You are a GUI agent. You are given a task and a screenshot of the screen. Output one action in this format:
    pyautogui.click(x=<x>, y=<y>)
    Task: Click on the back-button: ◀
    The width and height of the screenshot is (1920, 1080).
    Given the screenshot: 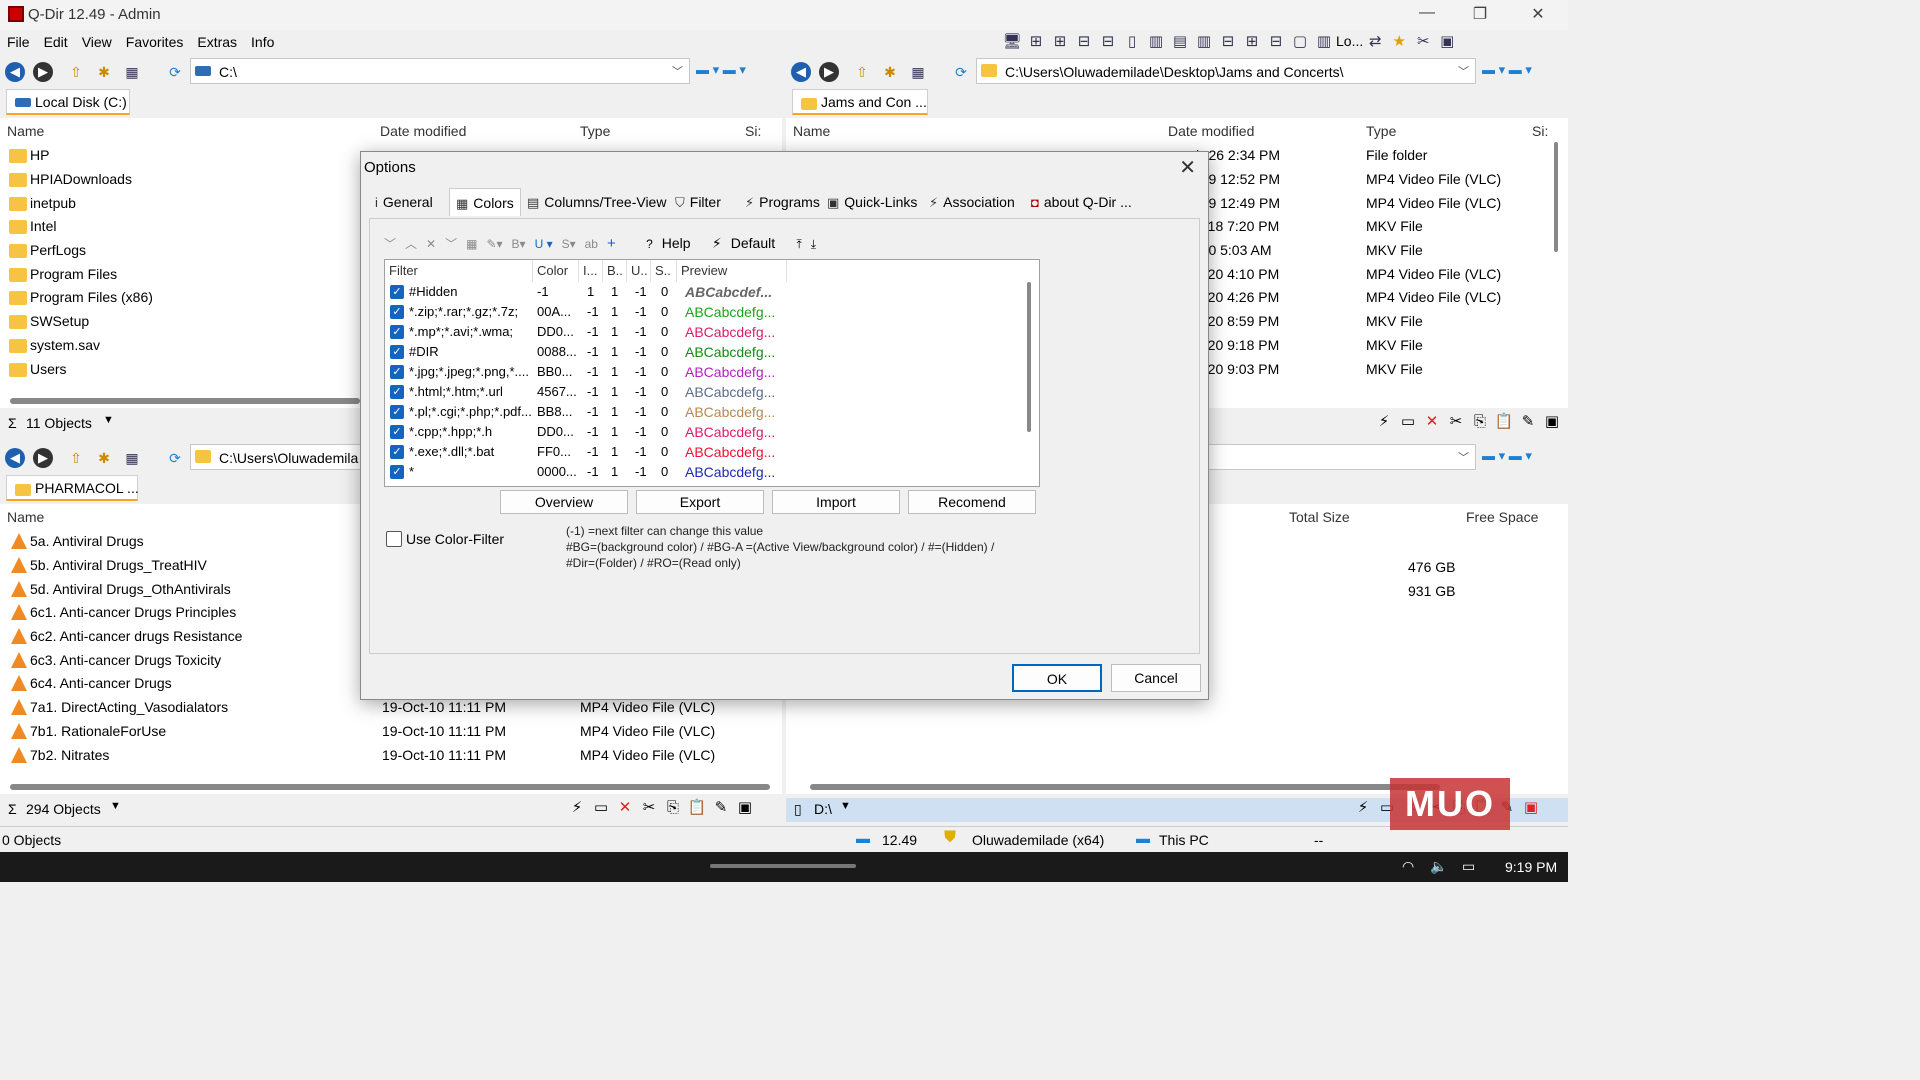 What is the action you would take?
    pyautogui.click(x=15, y=72)
    